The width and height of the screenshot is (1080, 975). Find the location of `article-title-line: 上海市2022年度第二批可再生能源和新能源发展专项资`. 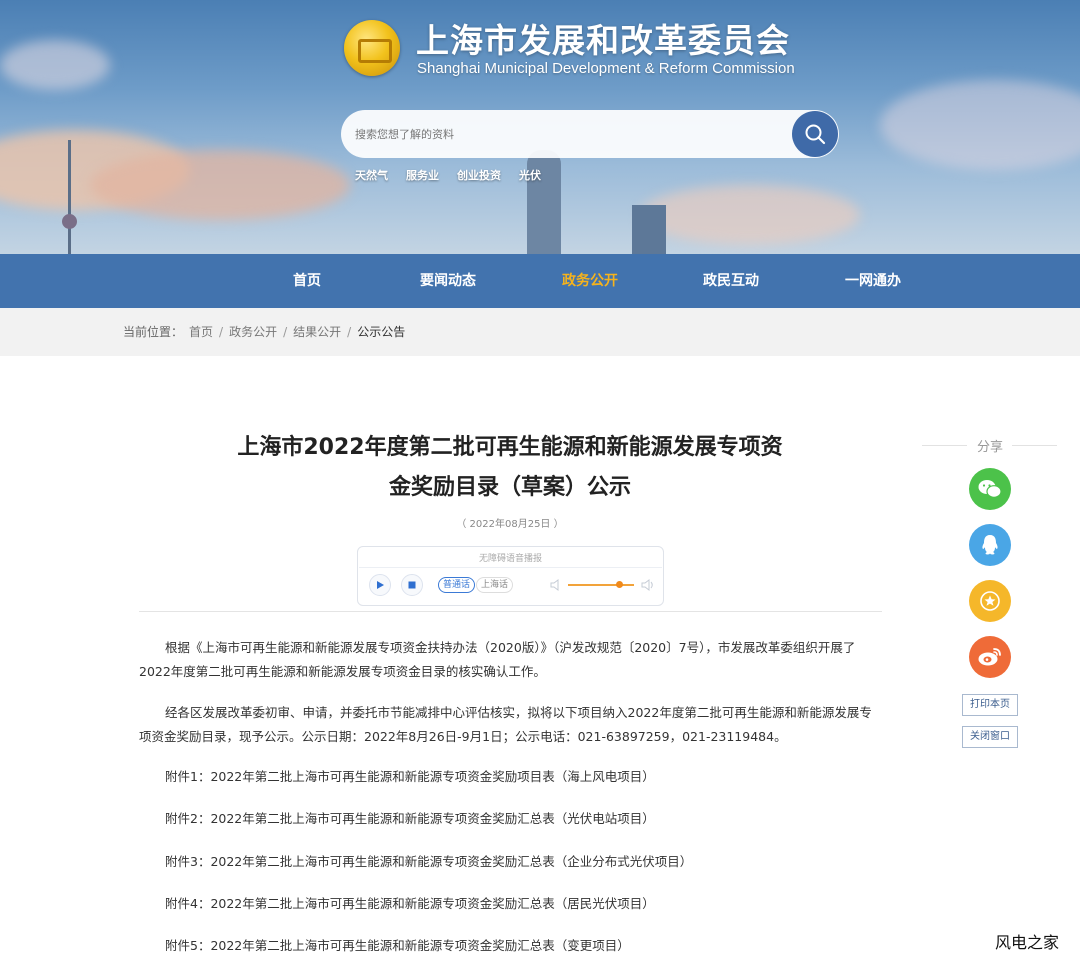

article-title-line: 上海市2022年度第二批可再生能源和新能源发展专项资 is located at coordinates (510, 447).